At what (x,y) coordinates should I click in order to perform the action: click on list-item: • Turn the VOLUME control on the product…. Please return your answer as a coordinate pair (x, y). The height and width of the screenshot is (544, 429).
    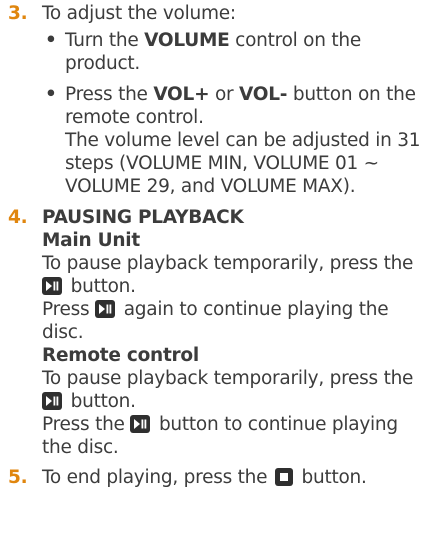
    Looking at the image, I should click on (203, 52).